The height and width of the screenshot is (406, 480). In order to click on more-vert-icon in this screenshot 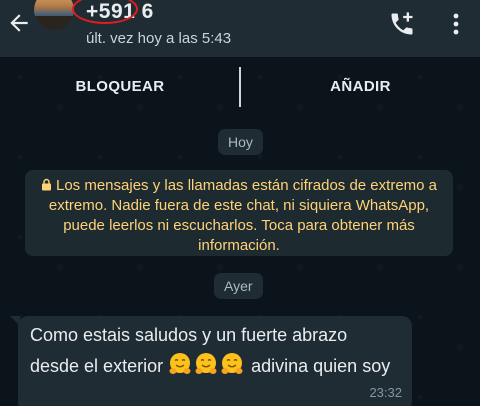, I will do `click(456, 24)`.